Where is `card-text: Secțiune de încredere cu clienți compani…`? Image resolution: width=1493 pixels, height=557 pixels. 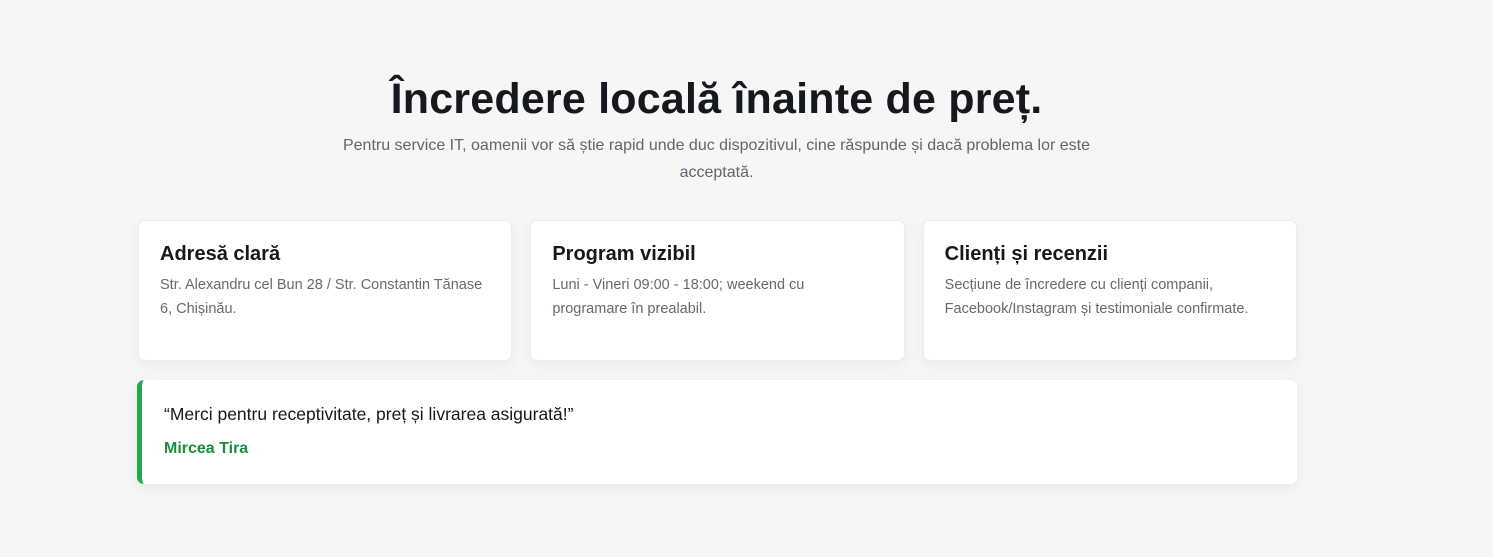 card-text: Secțiune de încredere cu clienți compani… is located at coordinates (1096, 297).